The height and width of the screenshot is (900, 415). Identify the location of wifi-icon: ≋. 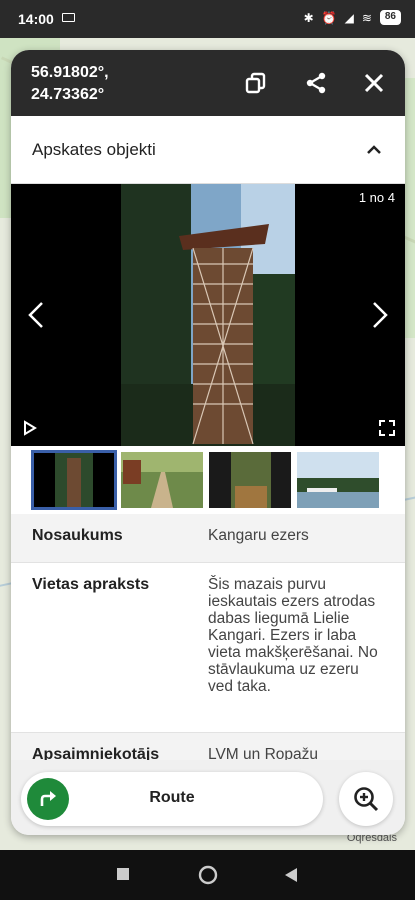
(366, 17).